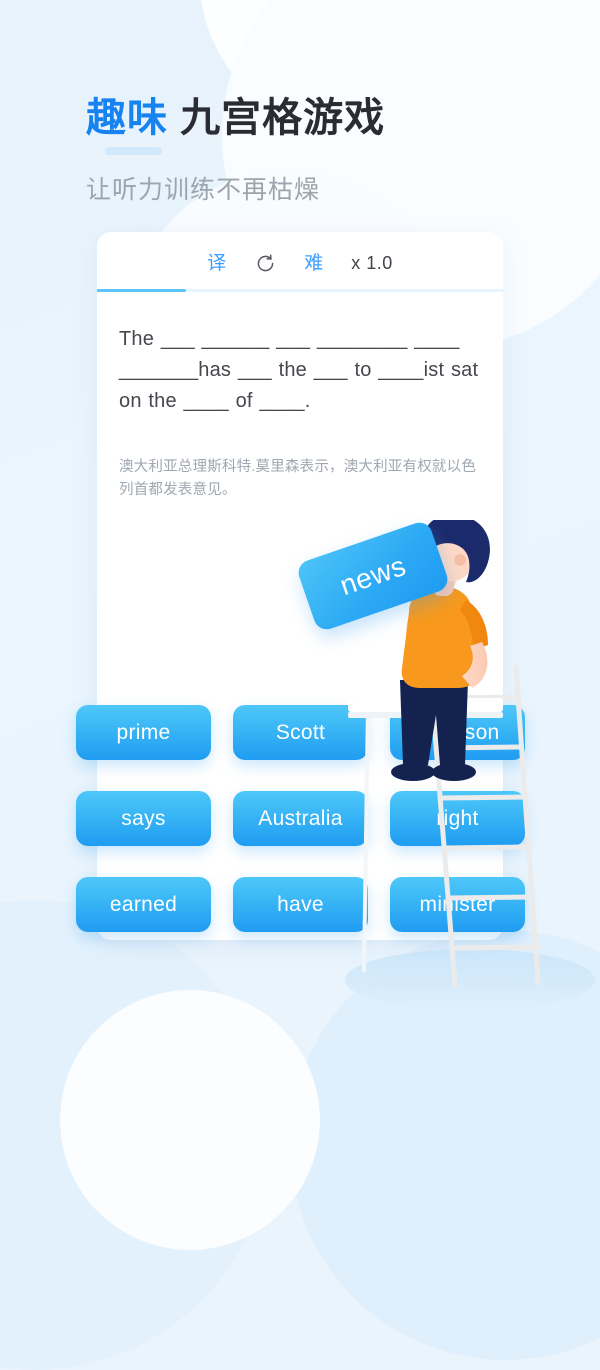 The height and width of the screenshot is (1370, 600). Describe the element at coordinates (457, 818) in the screenshot. I see `word-tile: right` at that location.